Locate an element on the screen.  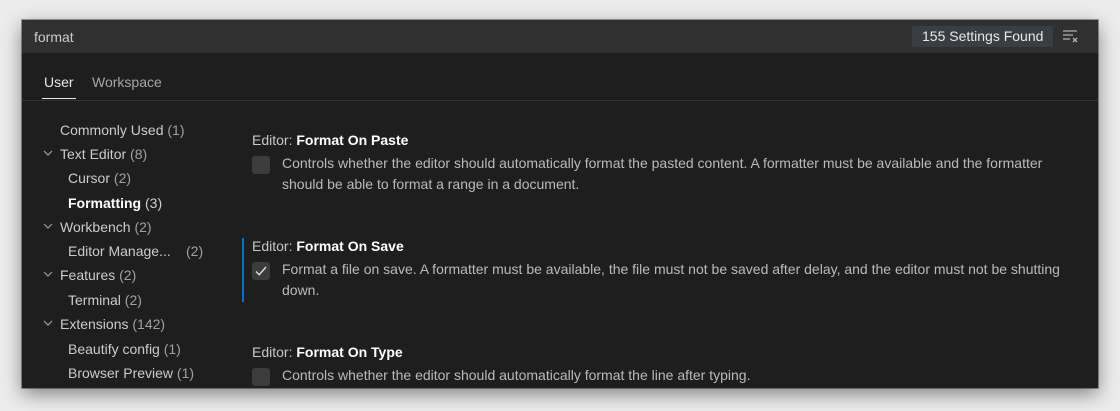
format-on-save-checkbox is located at coordinates (261, 271).